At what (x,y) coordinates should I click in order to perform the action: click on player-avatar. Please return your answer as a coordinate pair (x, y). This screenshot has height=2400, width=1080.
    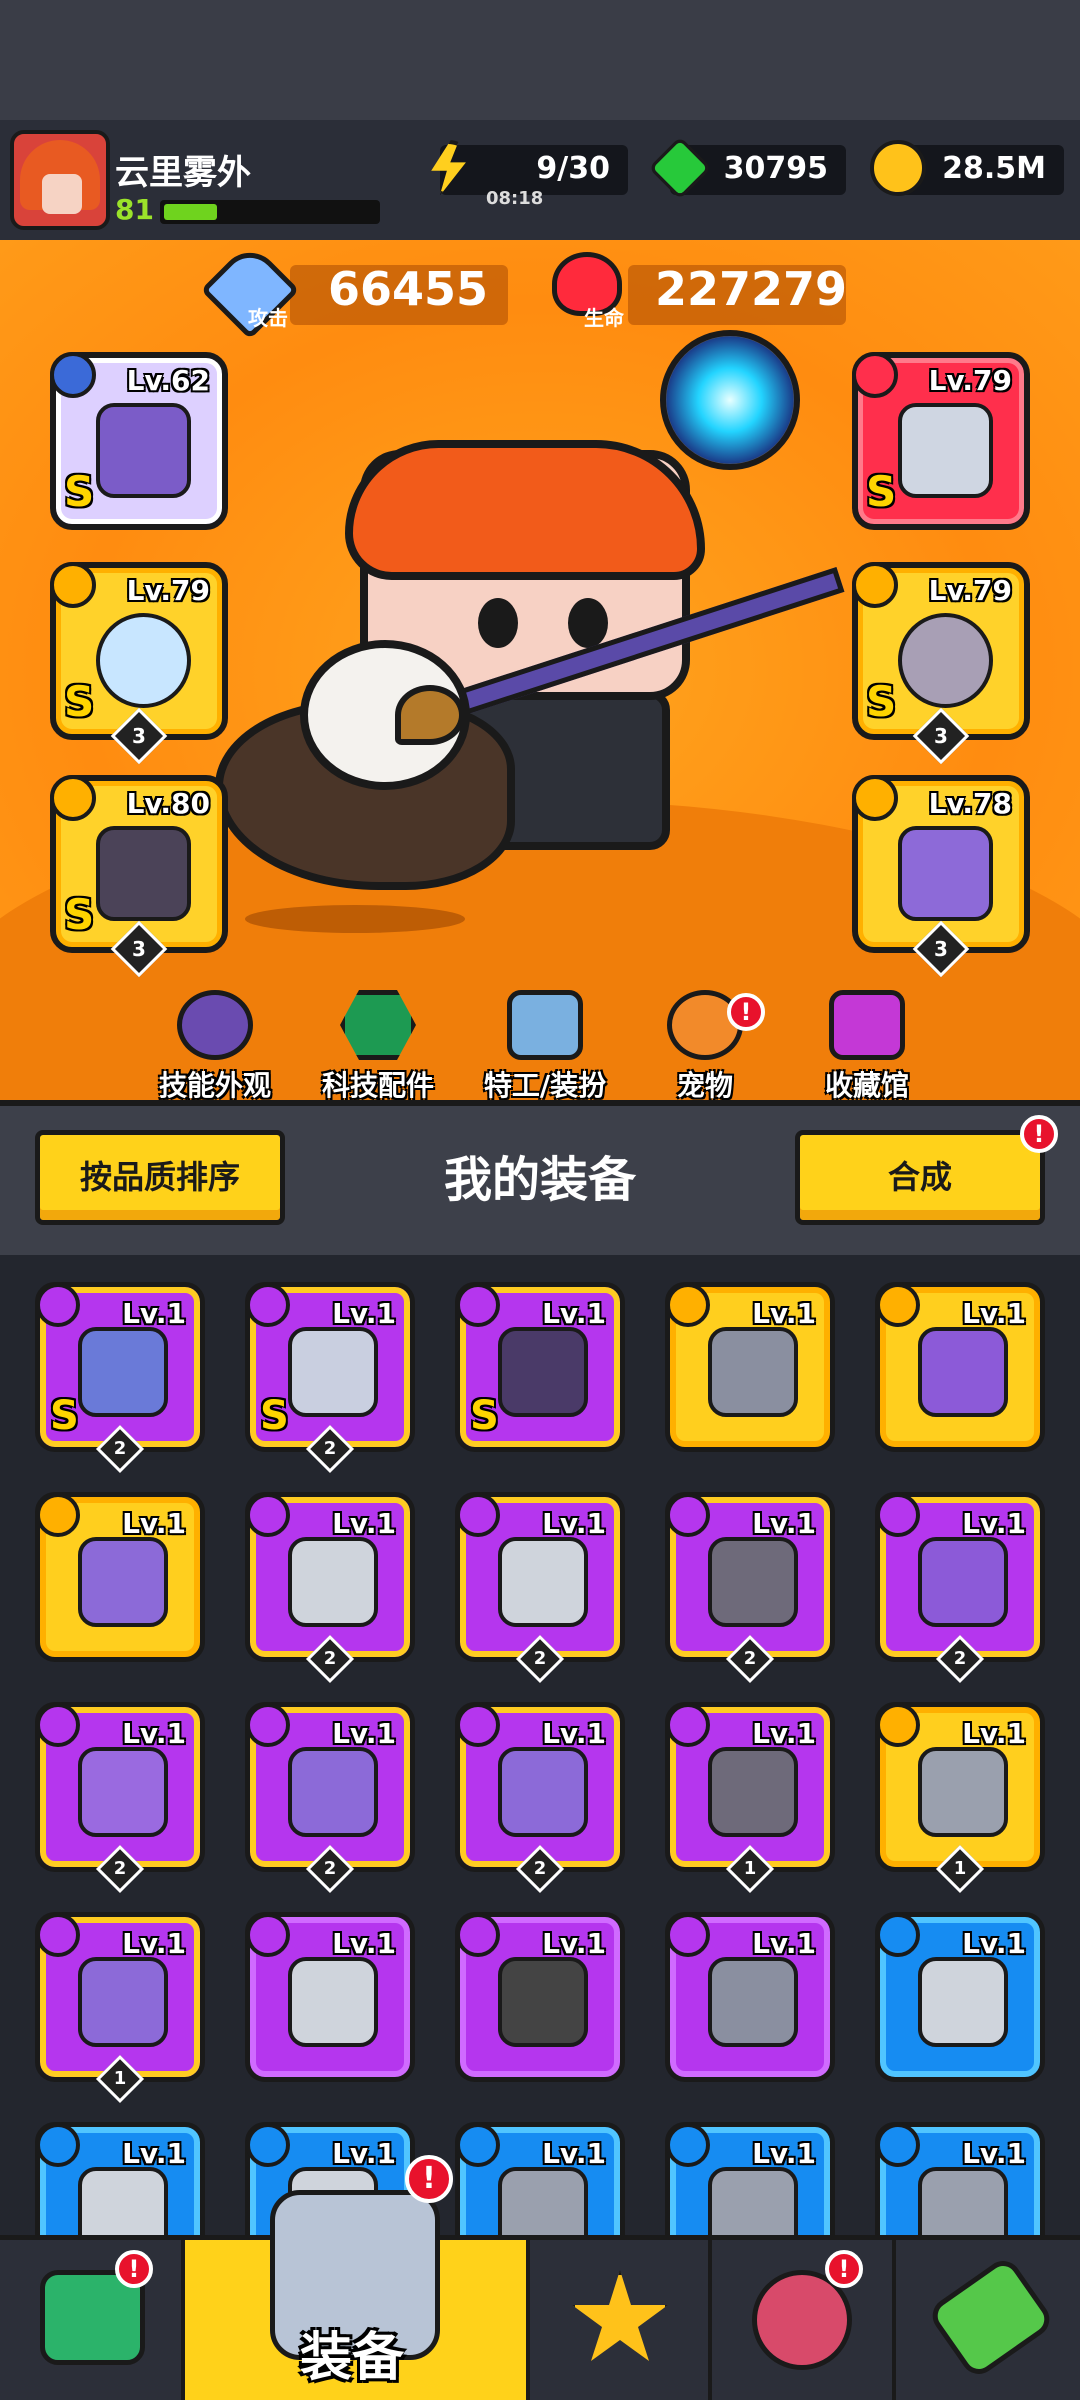
    Looking at the image, I should click on (60, 180).